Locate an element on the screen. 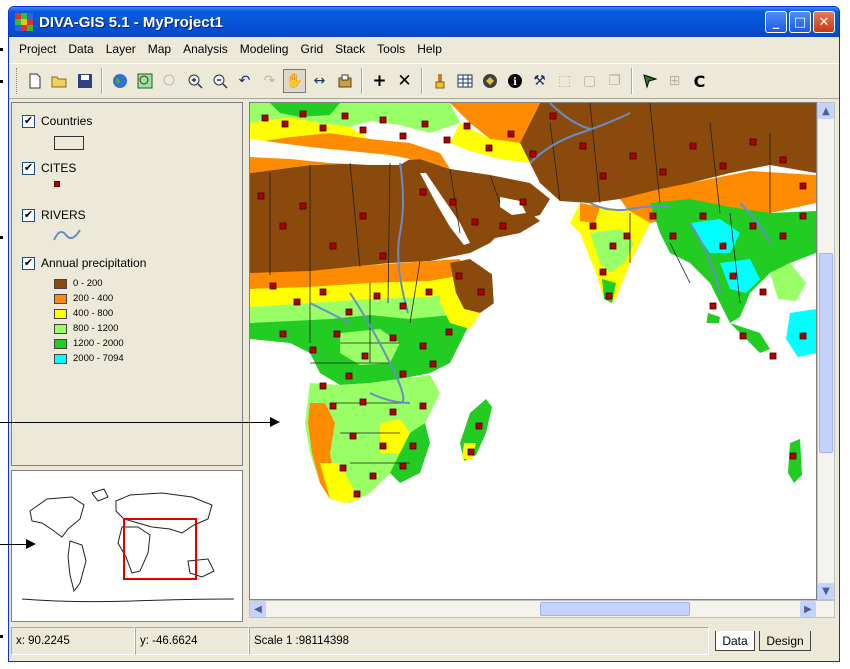  horizontal-scrollbar: ◀ ▶ is located at coordinates (542, 609).